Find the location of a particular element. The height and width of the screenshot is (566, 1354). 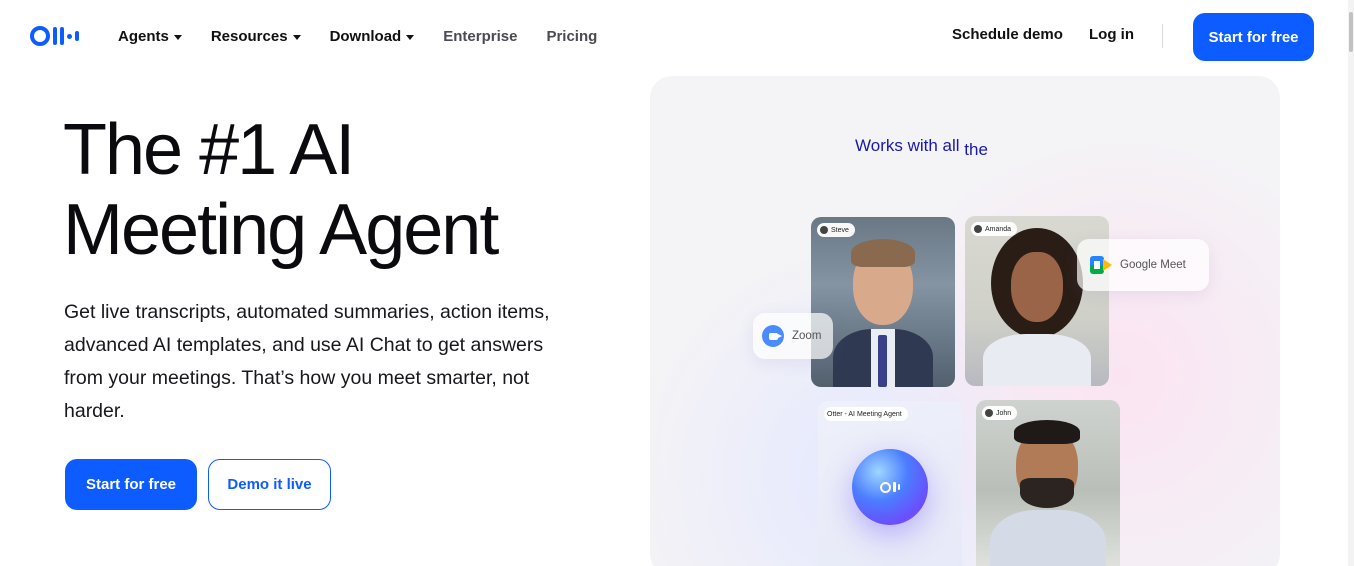

google-meet-icon is located at coordinates (1101, 265).